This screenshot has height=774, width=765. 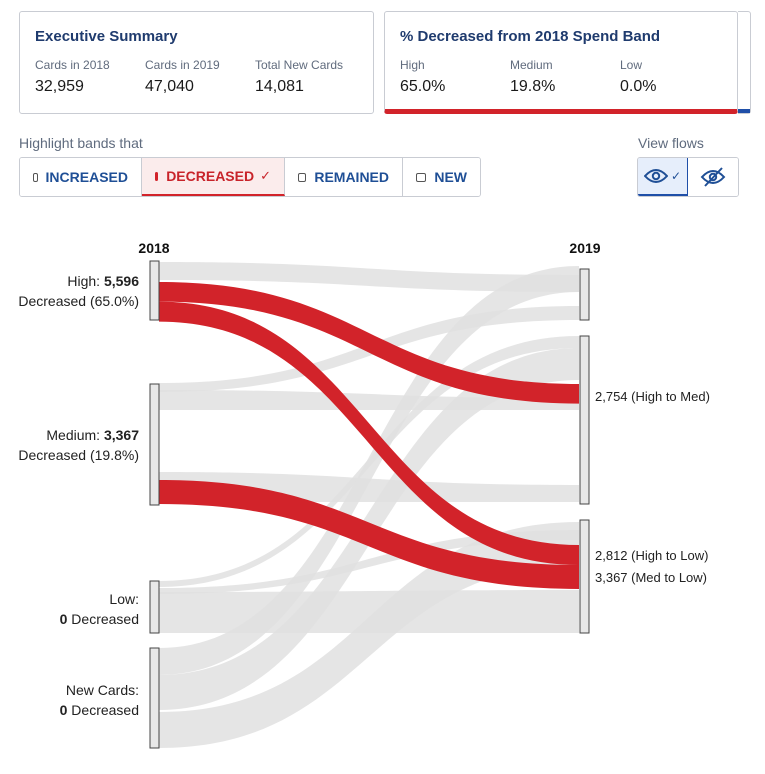 What do you see at coordinates (121, 435) in the screenshot?
I see `node-label-value: 3,367` at bounding box center [121, 435].